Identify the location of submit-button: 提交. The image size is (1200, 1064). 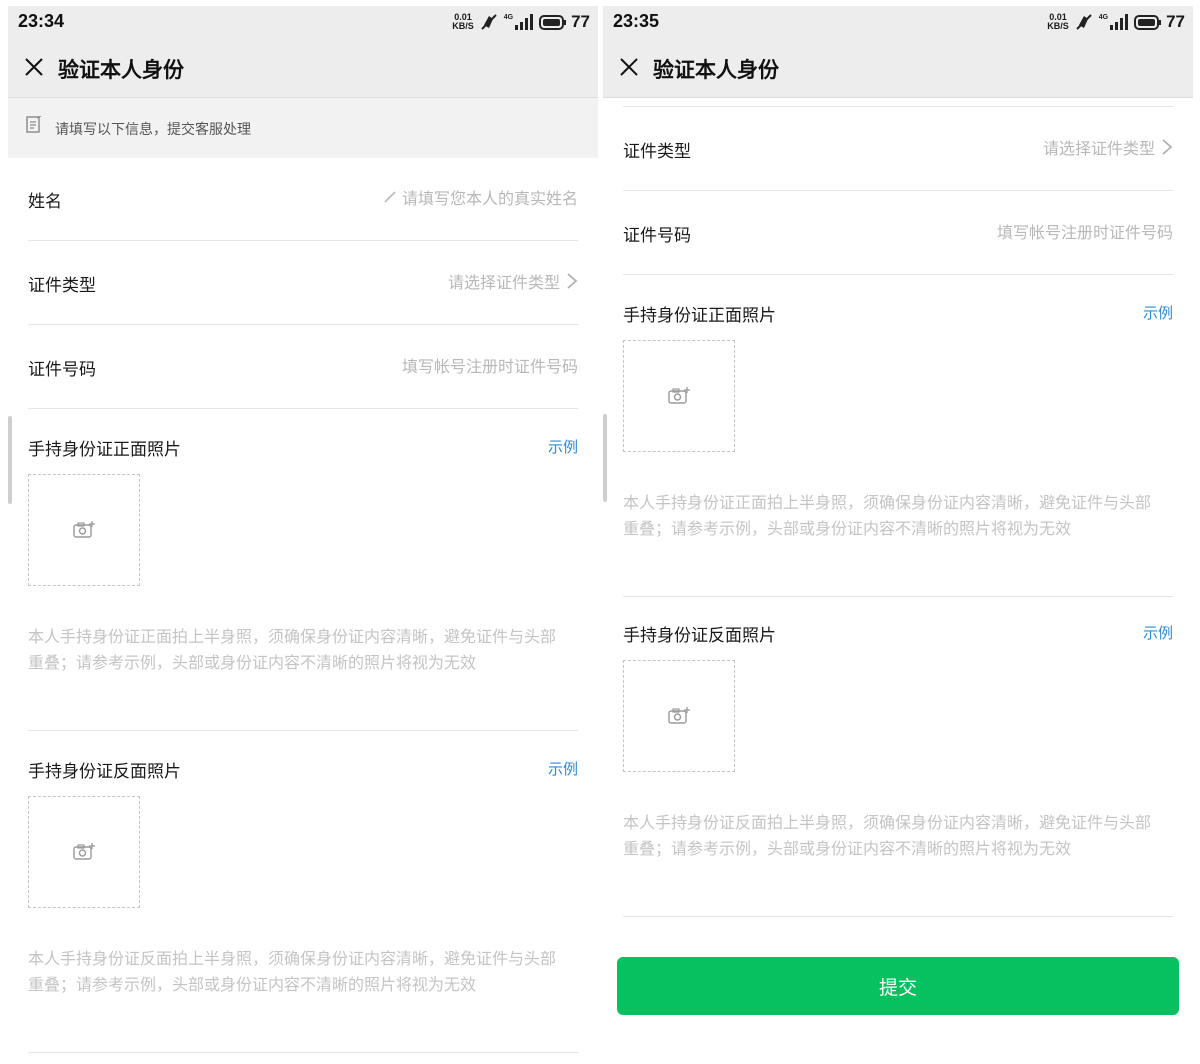
(898, 986).